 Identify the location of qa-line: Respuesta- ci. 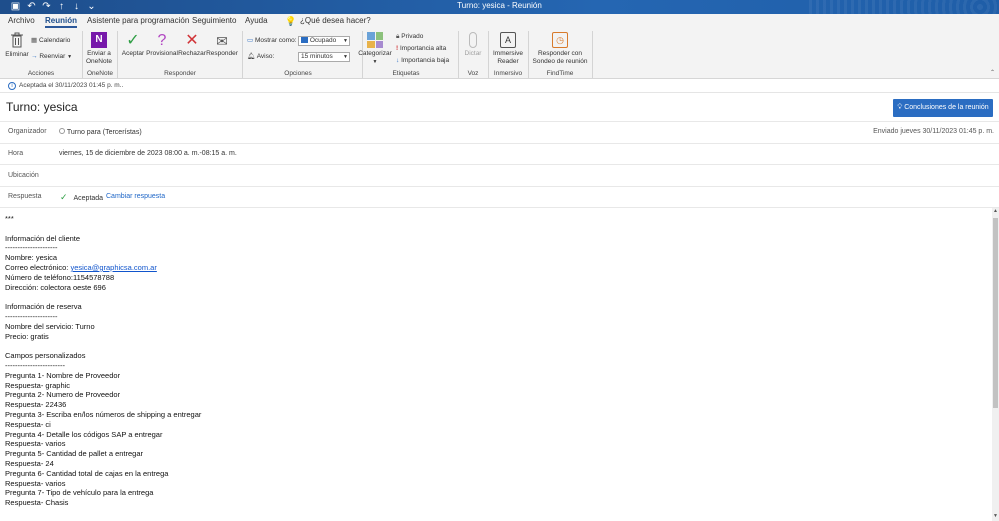
(28, 424).